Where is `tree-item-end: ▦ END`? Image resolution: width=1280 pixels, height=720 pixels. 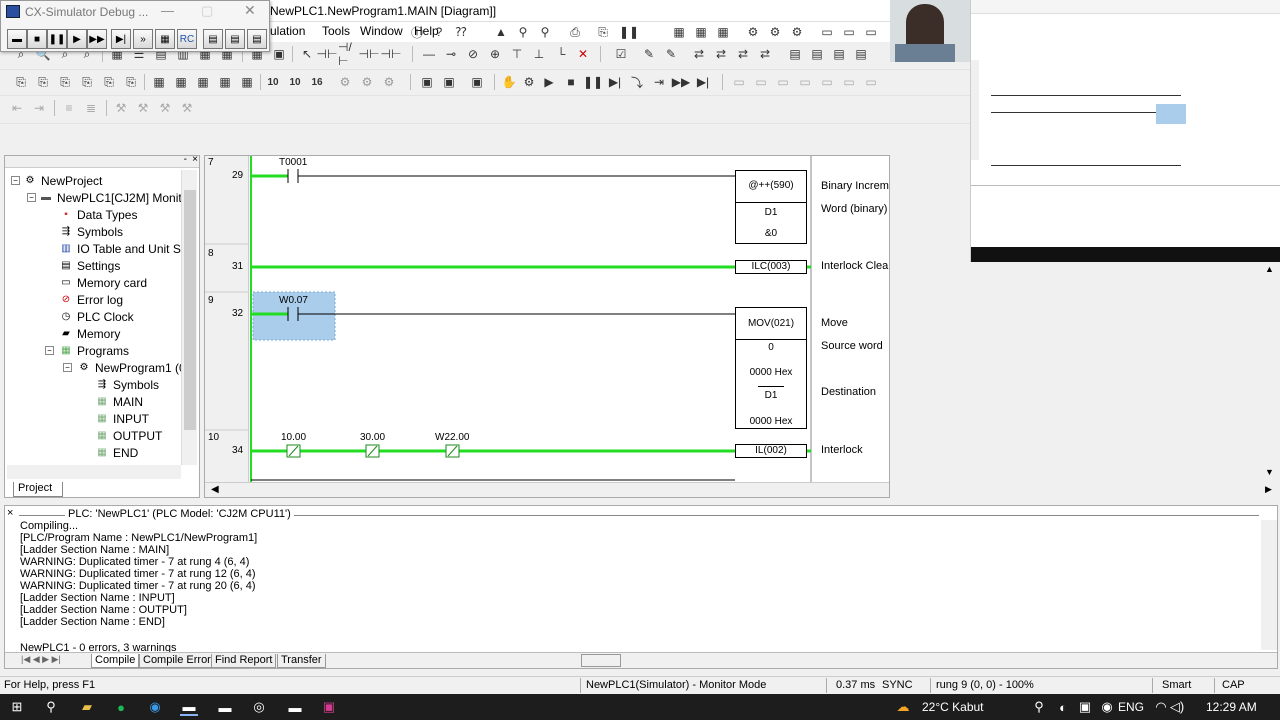 tree-item-end: ▦ END is located at coordinates (116, 452).